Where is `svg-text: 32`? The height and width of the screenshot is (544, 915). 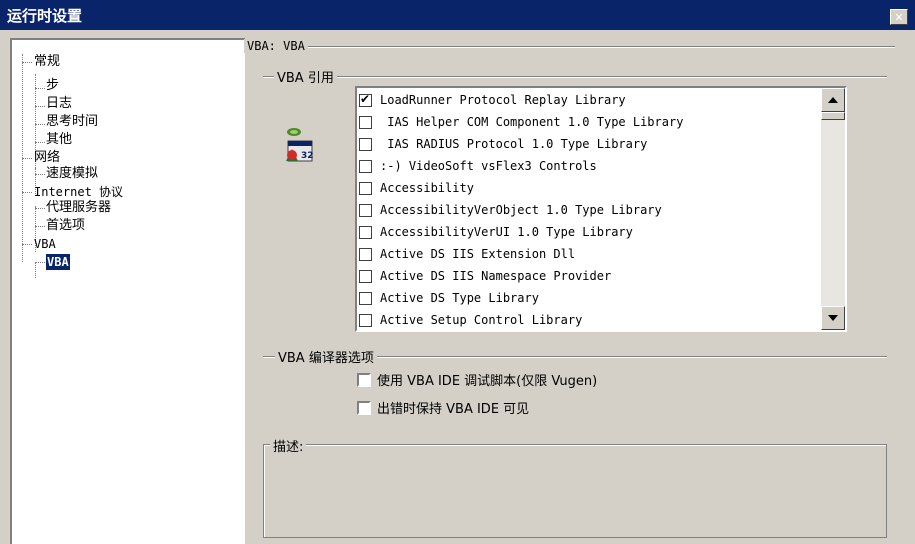
svg-text: 32 is located at coordinates (307, 156).